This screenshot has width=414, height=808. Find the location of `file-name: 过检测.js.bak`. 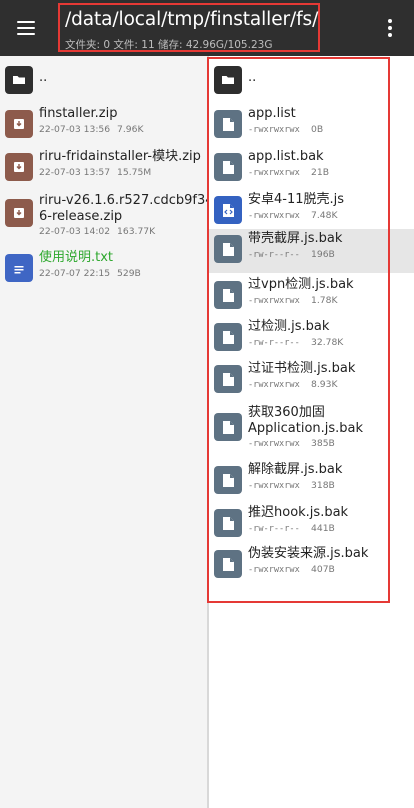

file-name: 过检测.js.bak is located at coordinates (289, 326).